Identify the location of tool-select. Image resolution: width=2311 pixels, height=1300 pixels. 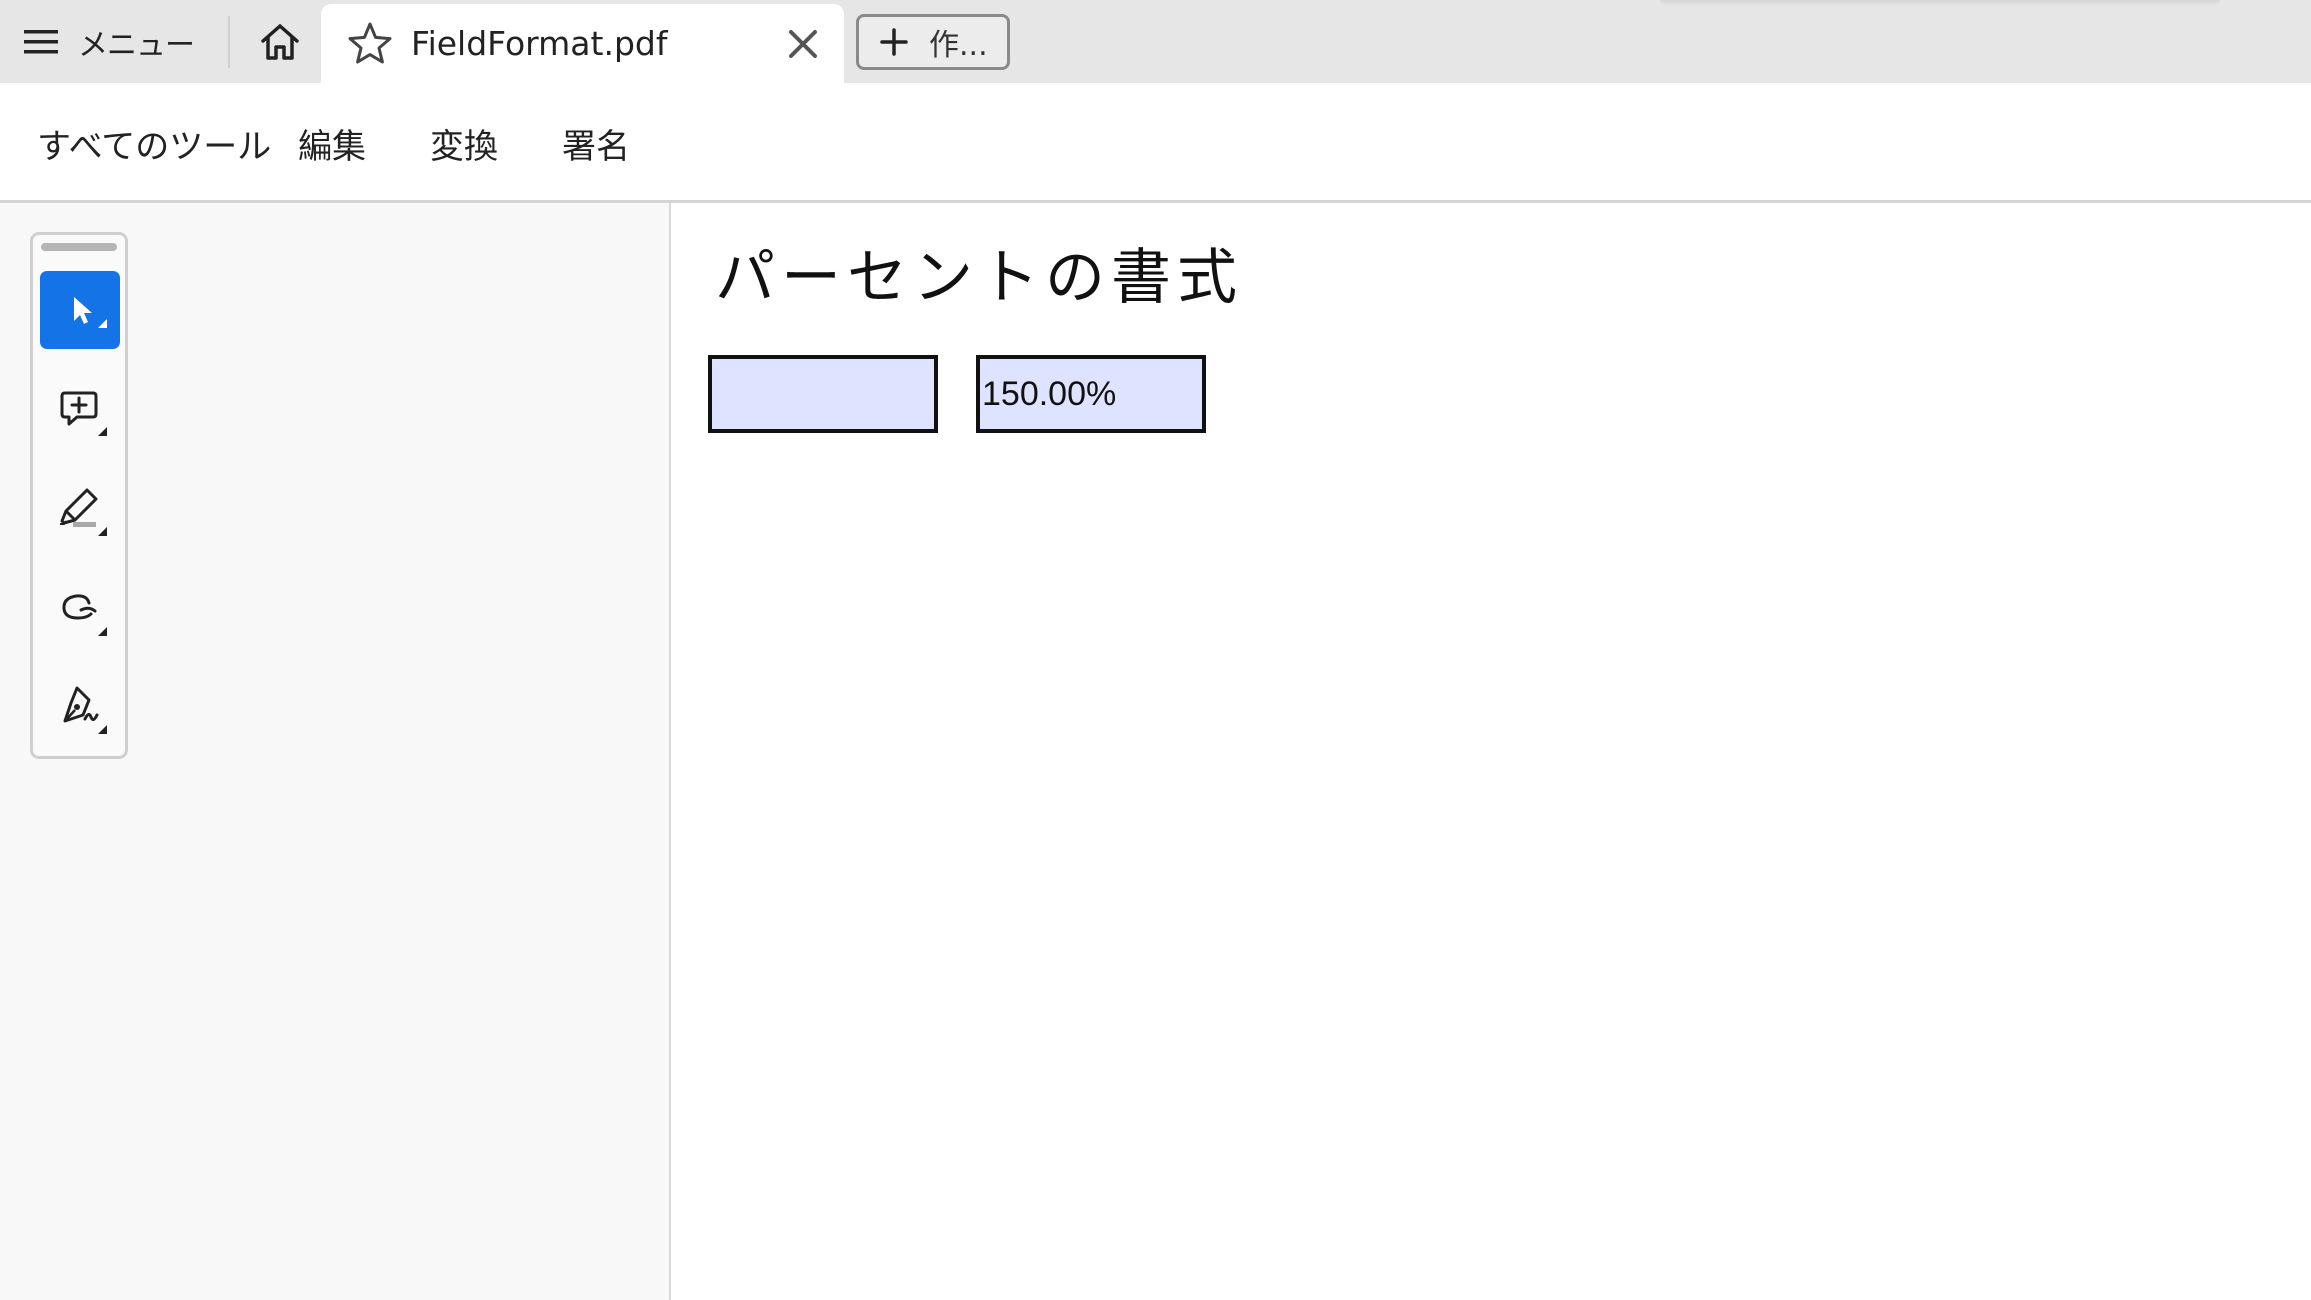
(80, 310).